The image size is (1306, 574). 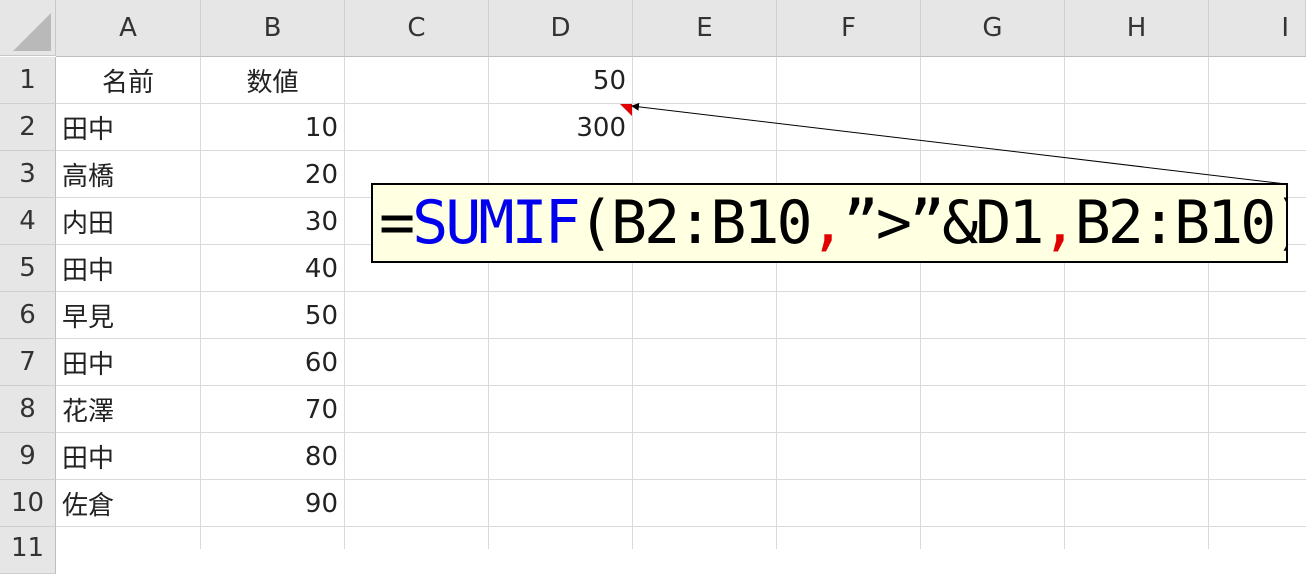 I want to click on cell-a9: 田中, so click(x=128, y=456).